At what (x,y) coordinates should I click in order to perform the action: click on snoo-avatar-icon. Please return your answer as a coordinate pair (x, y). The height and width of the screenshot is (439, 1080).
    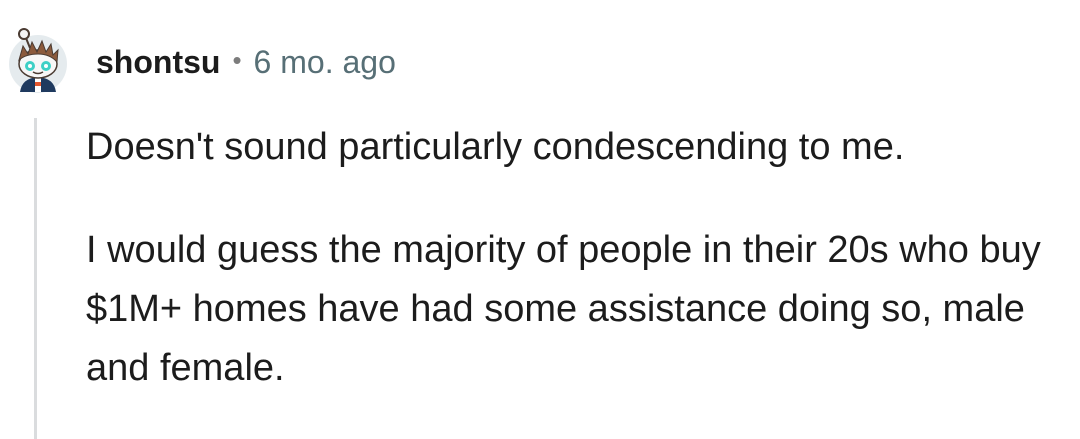
    Looking at the image, I should click on (38, 60).